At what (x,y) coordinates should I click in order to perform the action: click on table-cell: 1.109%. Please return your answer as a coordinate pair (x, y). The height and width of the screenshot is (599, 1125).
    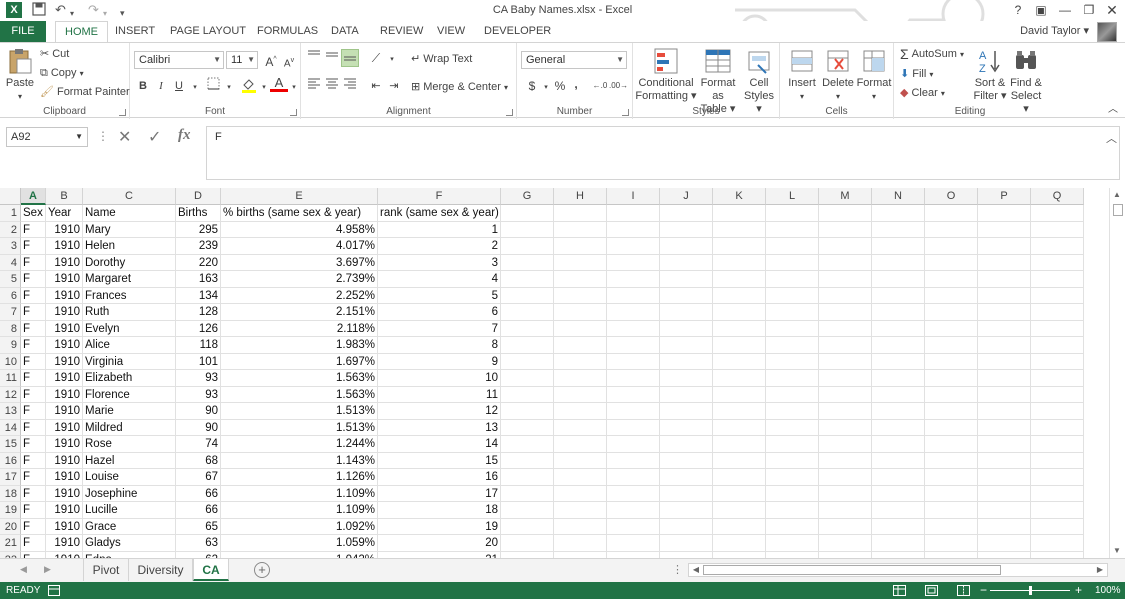
    Looking at the image, I should click on (299, 510).